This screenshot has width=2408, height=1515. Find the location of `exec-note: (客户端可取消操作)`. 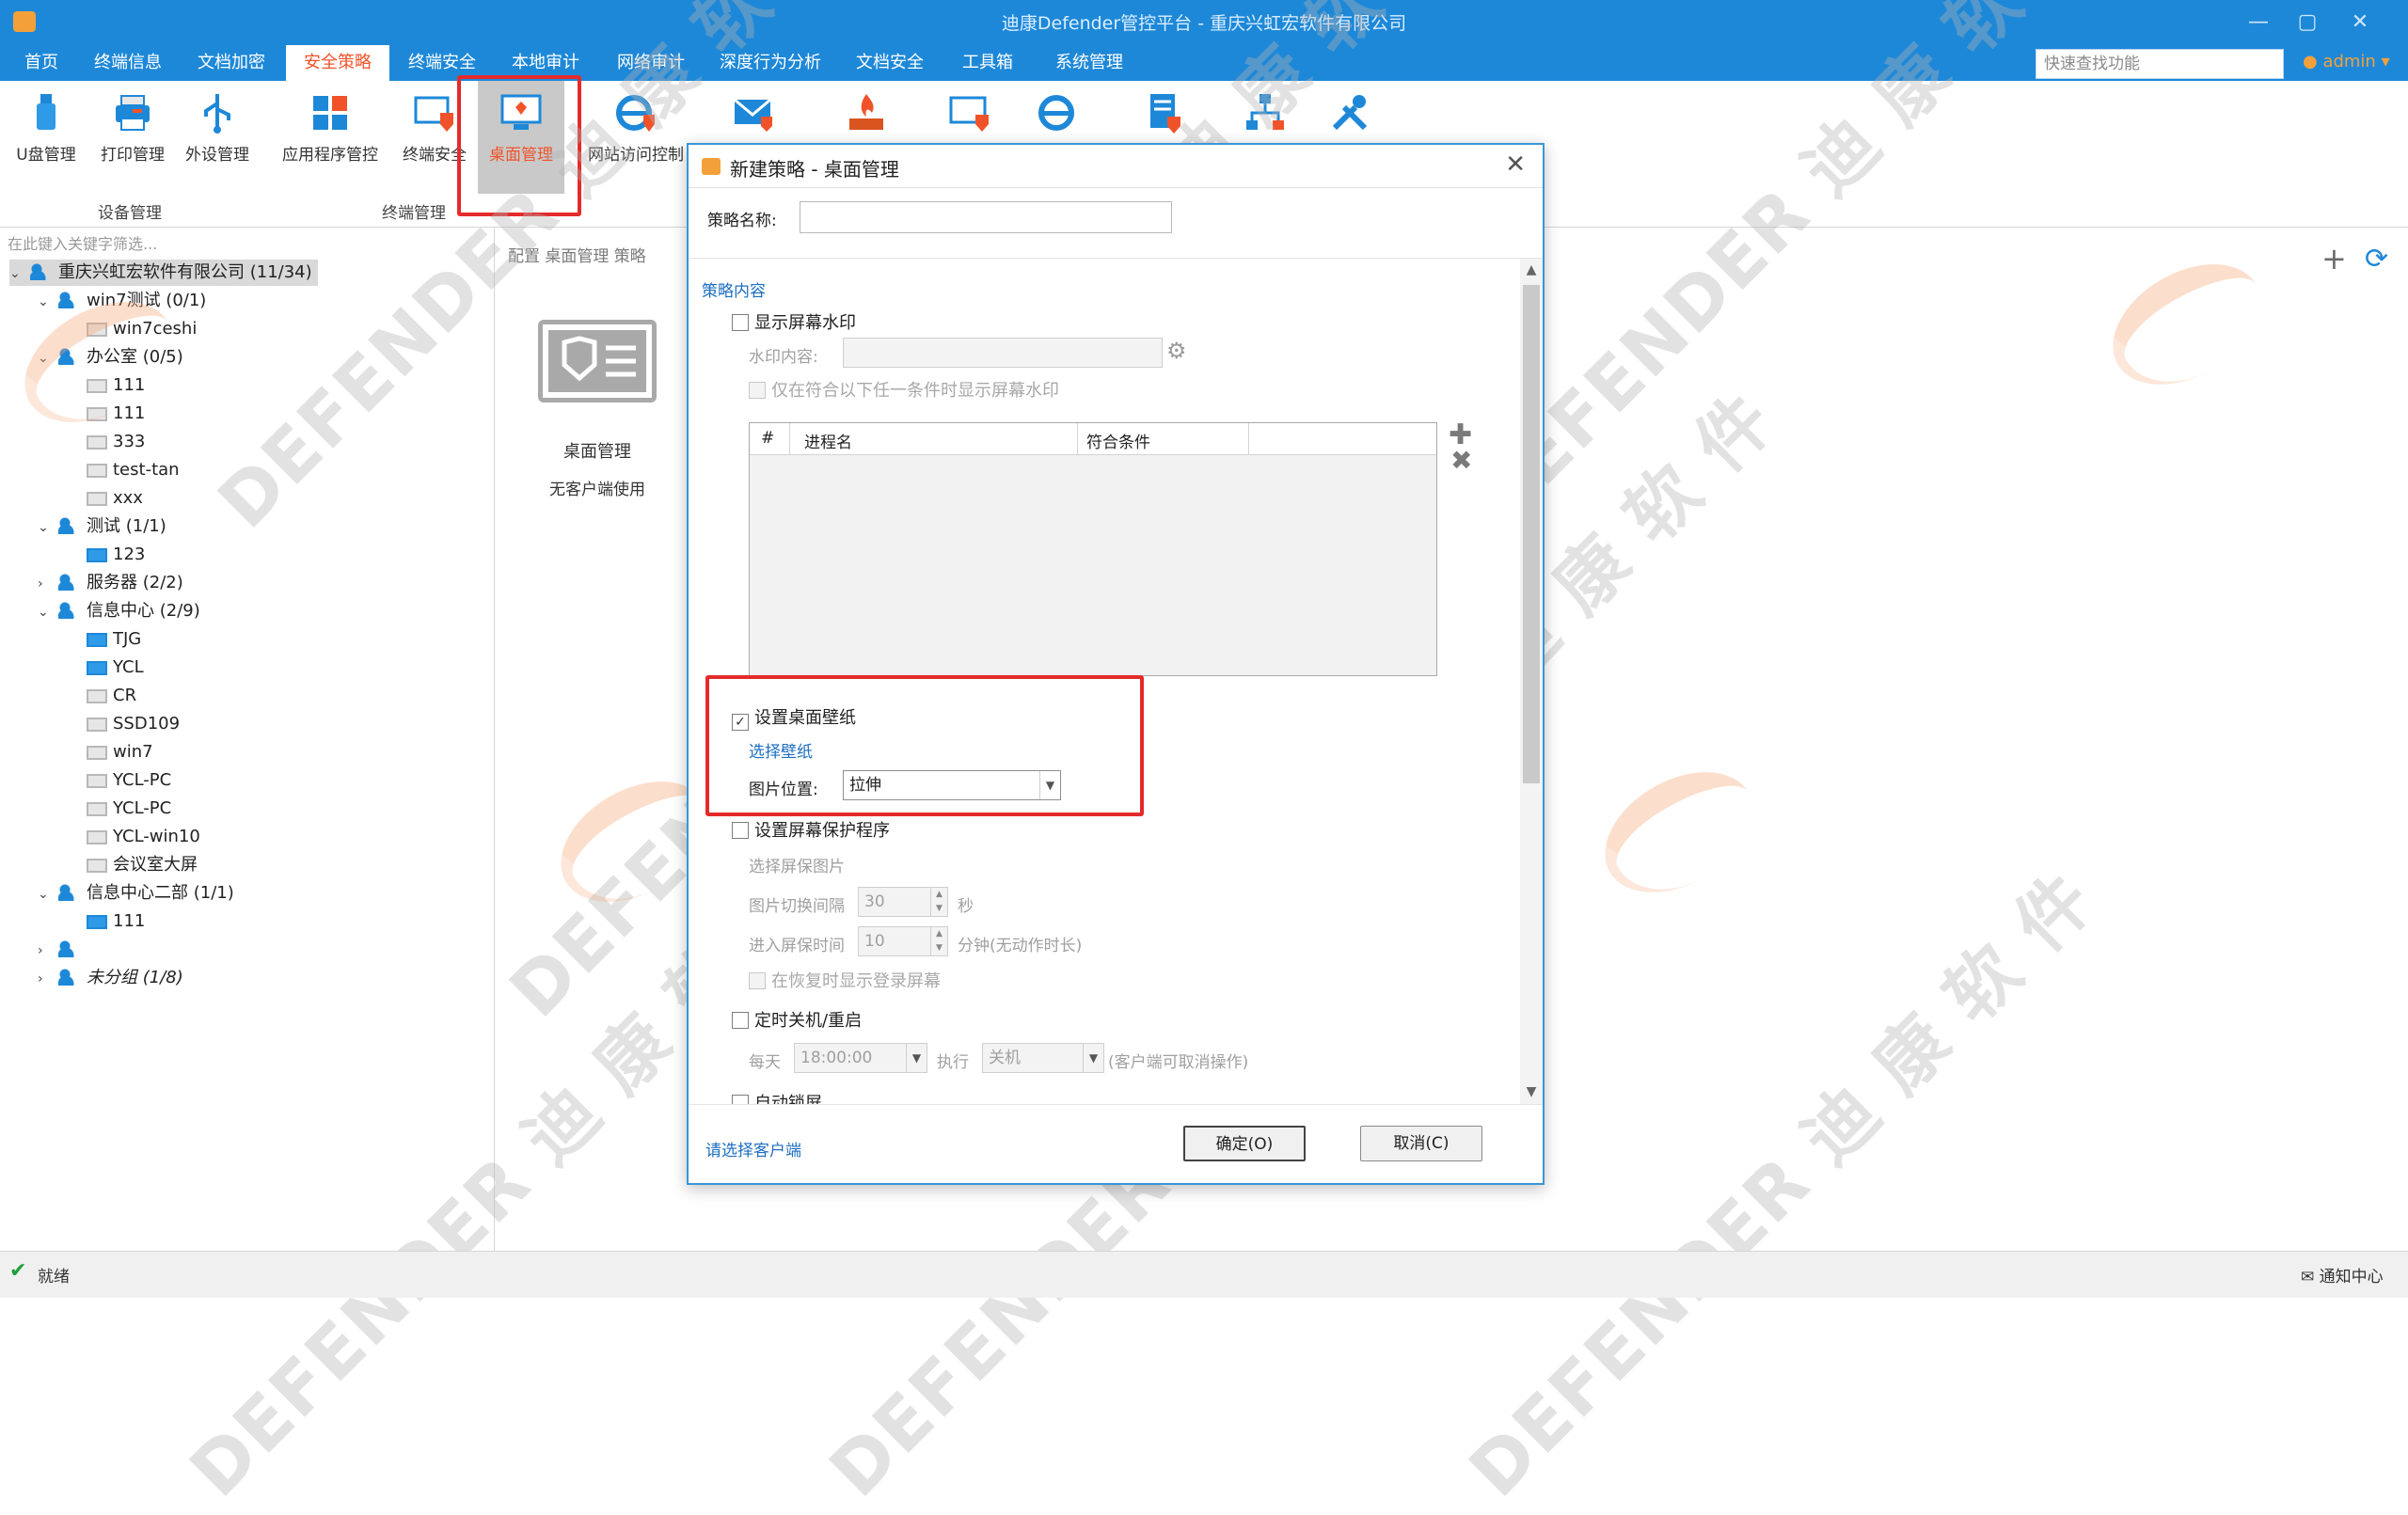

exec-note: (客户端可取消操作) is located at coordinates (1178, 1062).